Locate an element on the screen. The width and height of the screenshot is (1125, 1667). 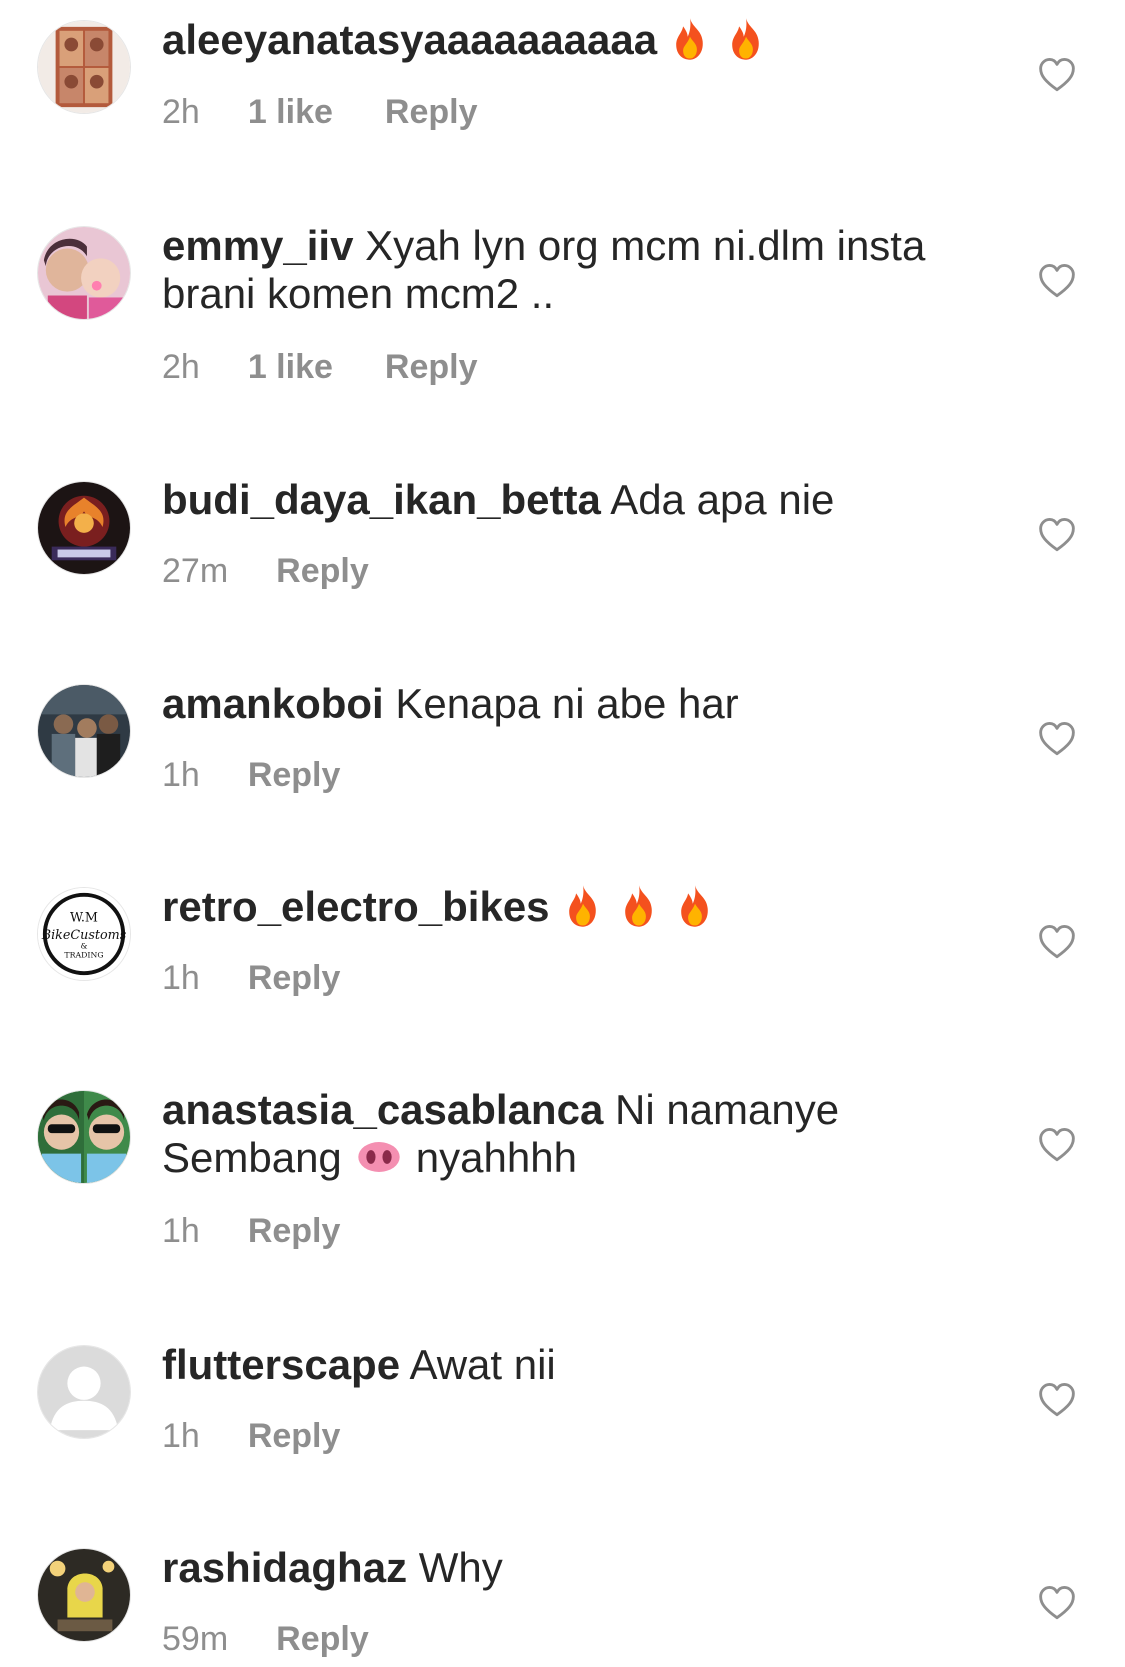
pig-nose-icon is located at coordinates (379, 1157).